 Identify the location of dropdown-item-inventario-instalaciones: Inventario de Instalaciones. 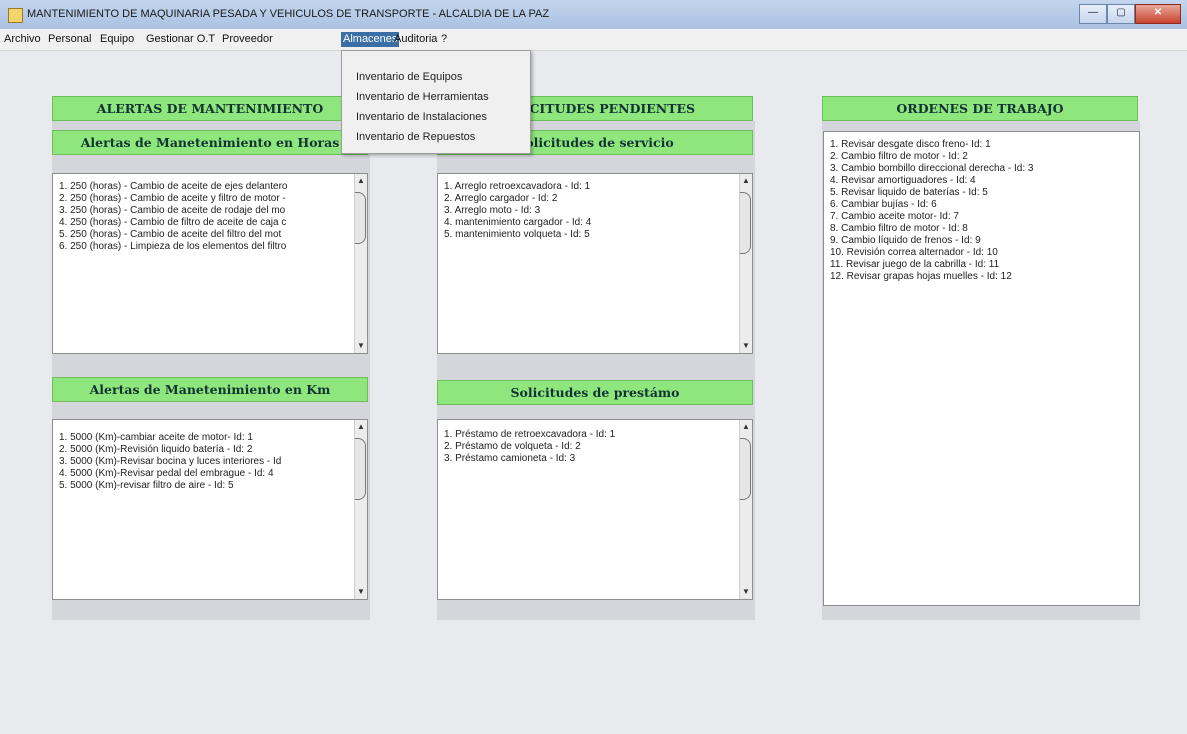
(421, 117).